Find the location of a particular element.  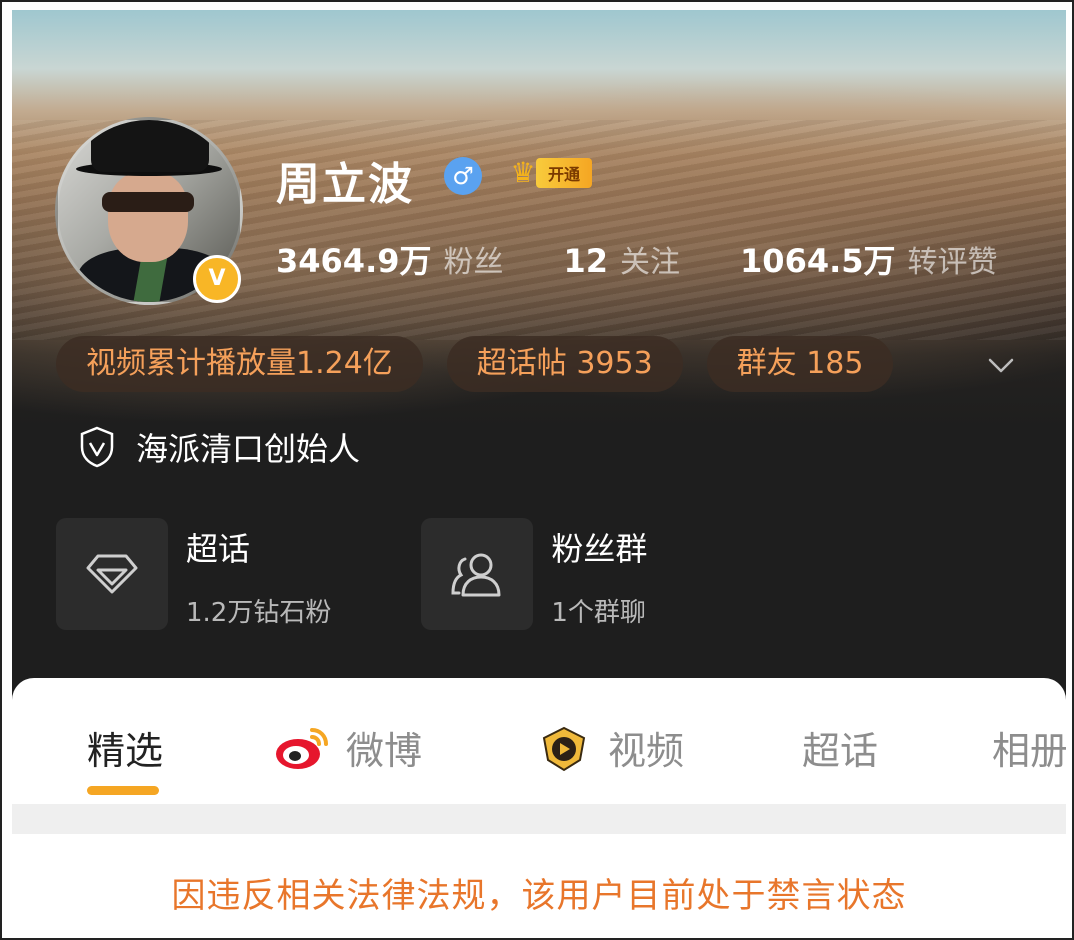

highlight-pills: 视频累计播放量1.24亿 超话帖 3953 群友 185 is located at coordinates (486, 364).